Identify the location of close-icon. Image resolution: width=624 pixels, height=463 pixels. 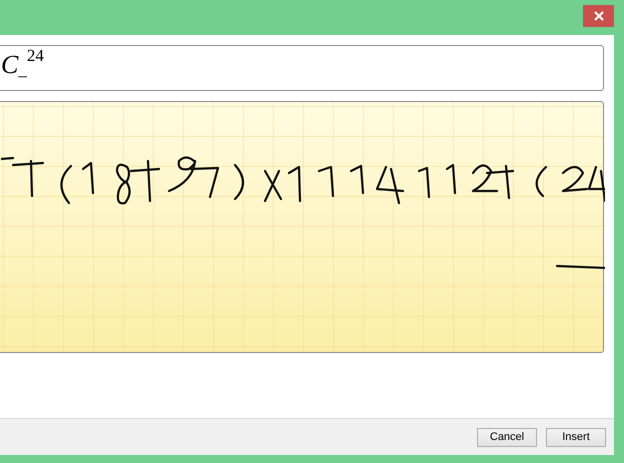
(599, 16).